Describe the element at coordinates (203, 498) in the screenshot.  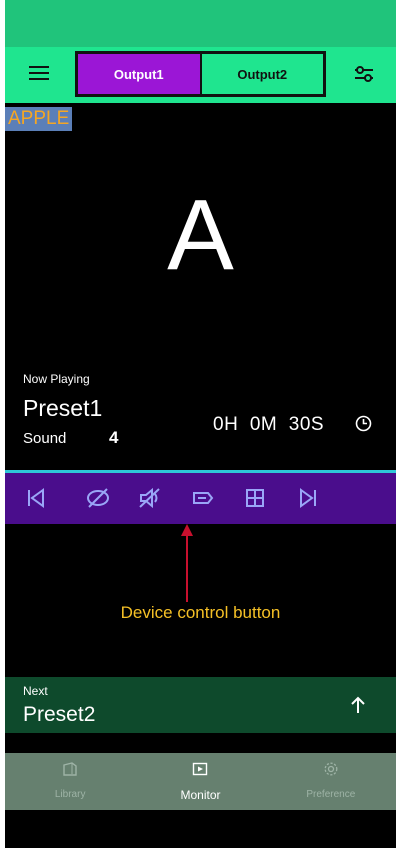
I see `label-icon` at that location.